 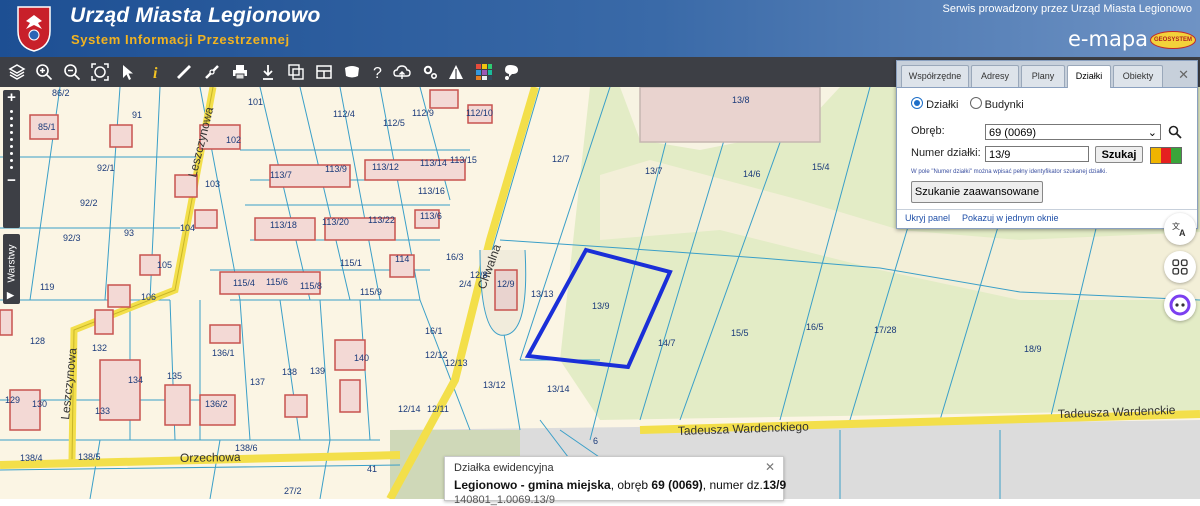 What do you see at coordinates (11, 98) in the screenshot?
I see `zoom-in-button: +` at bounding box center [11, 98].